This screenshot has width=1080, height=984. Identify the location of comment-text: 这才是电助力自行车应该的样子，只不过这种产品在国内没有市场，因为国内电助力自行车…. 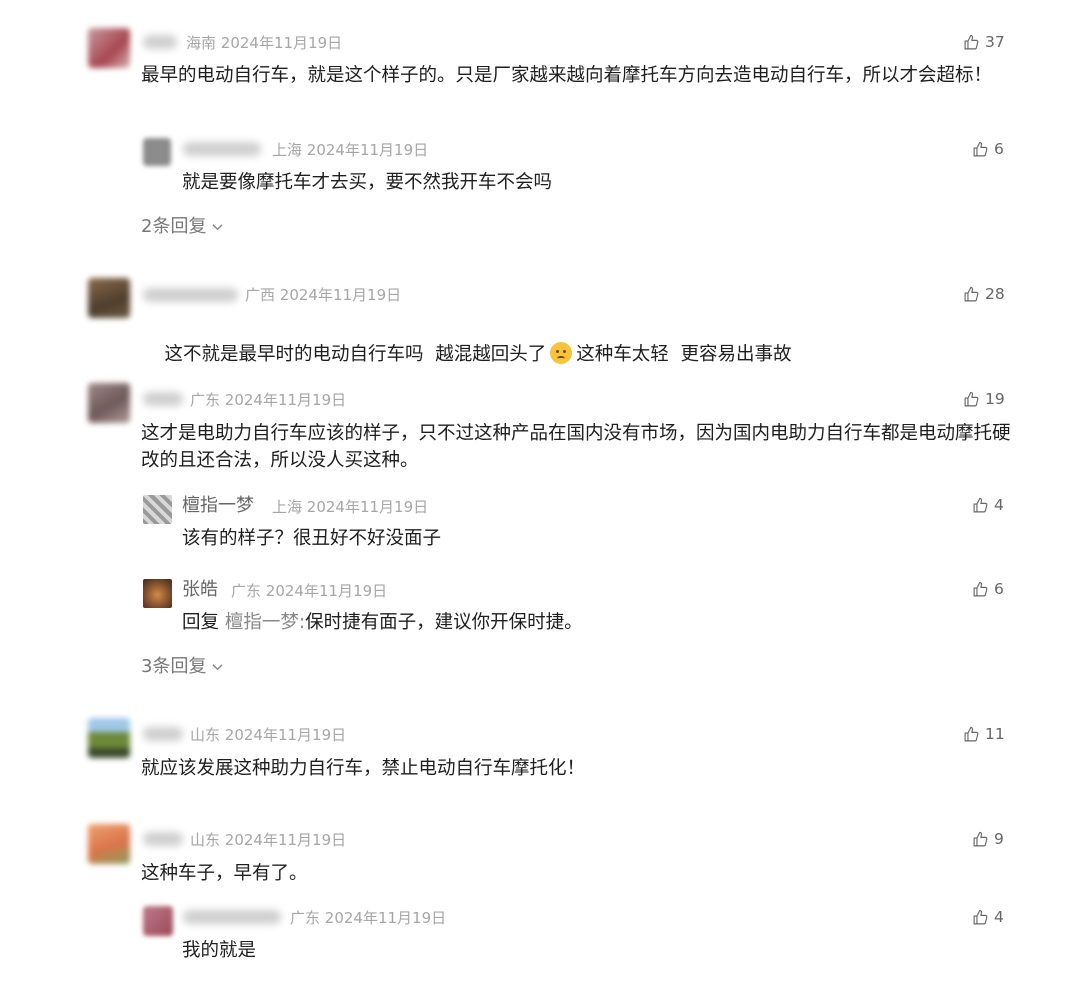
(576, 447).